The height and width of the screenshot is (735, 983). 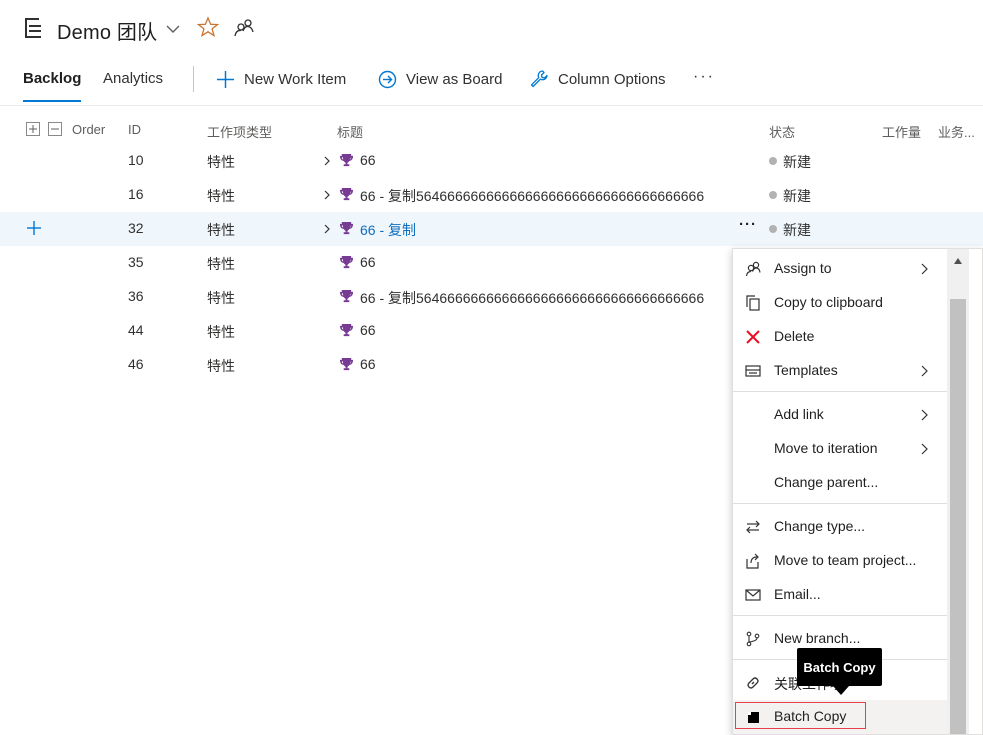 I want to click on view-as-board-button: View as Board, so click(x=440, y=79).